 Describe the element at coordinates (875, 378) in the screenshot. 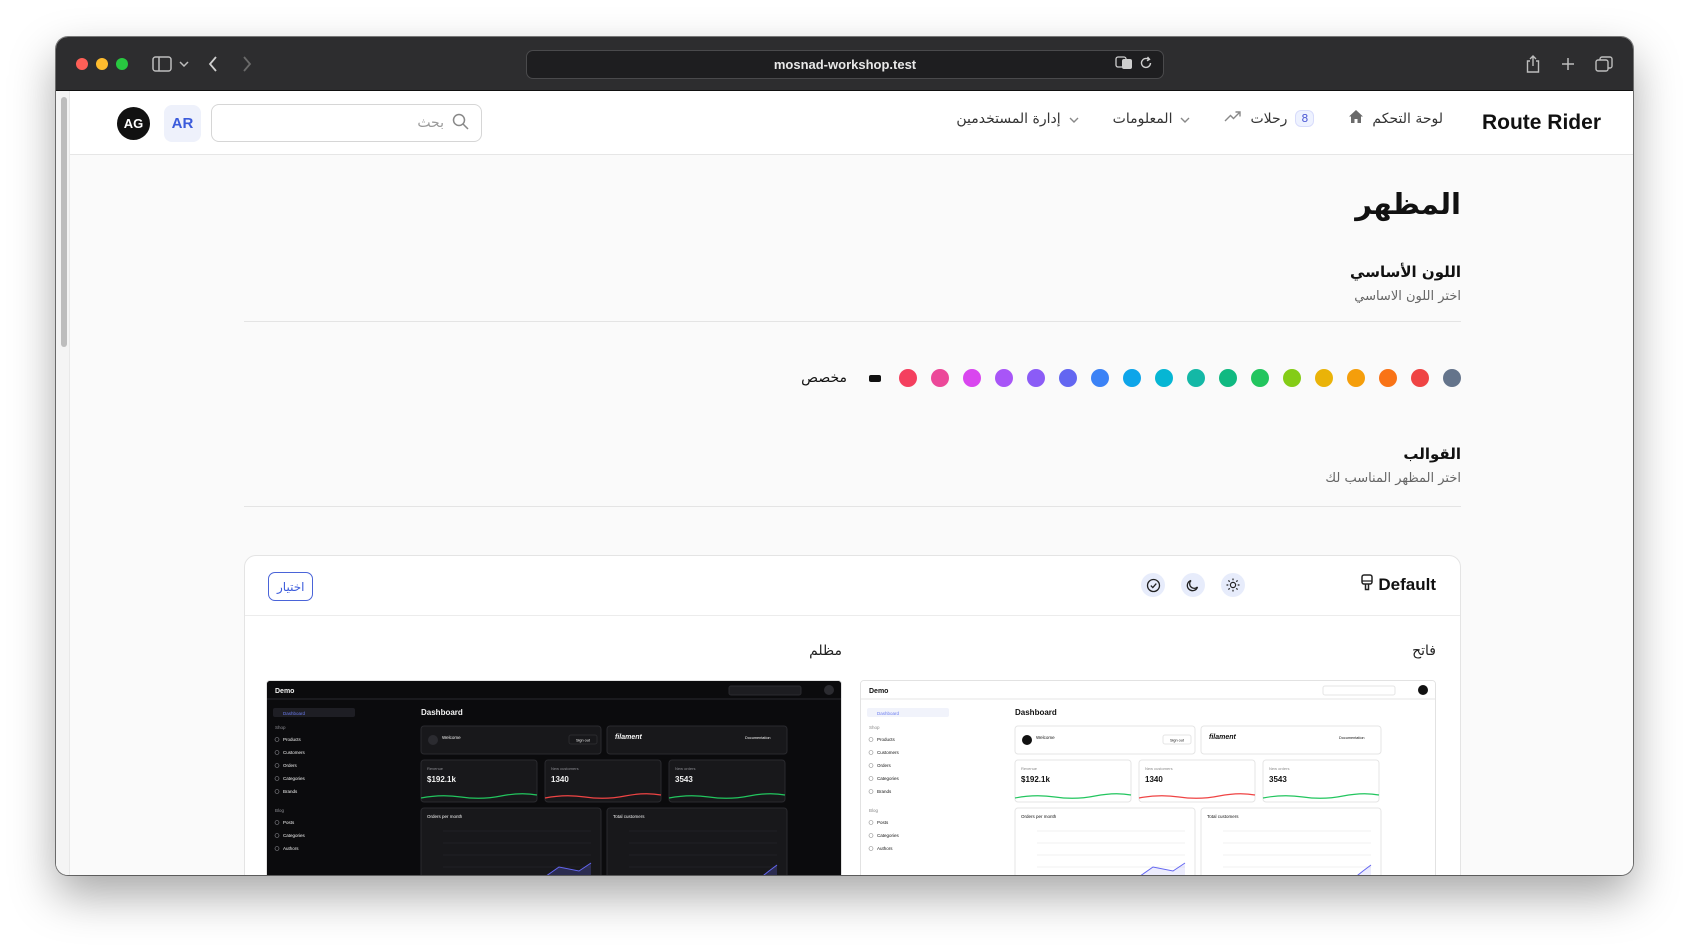

I see `custom-color-swatch` at that location.